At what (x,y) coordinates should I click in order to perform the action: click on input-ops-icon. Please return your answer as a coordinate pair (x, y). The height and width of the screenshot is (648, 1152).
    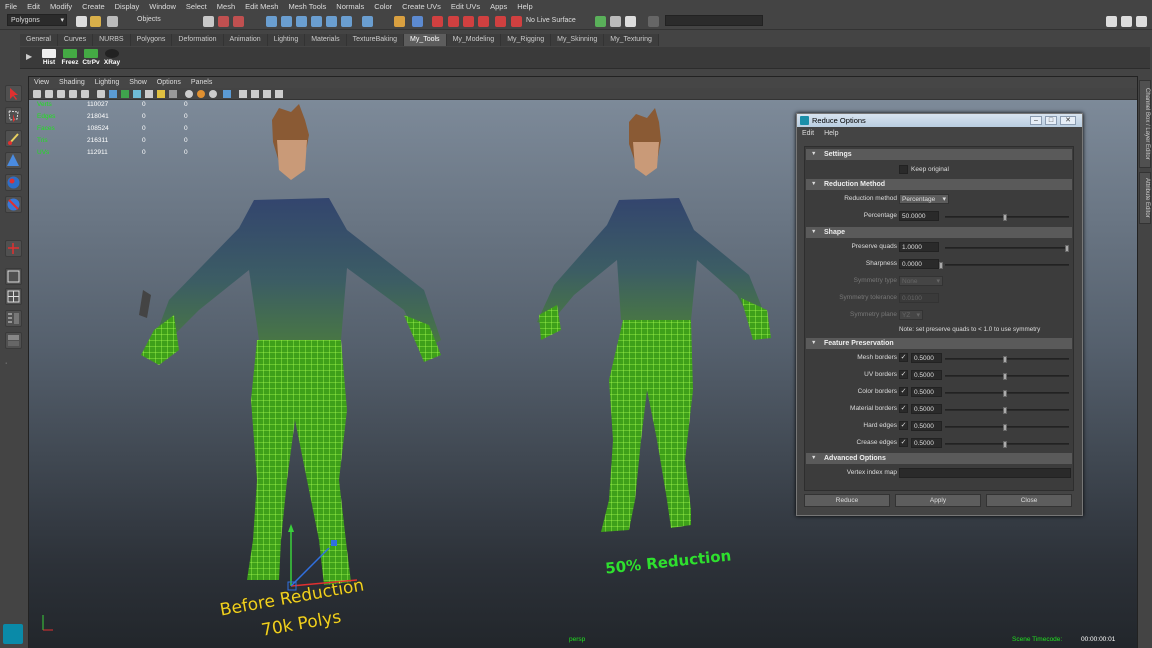
    Looking at the image, I should click on (417, 21).